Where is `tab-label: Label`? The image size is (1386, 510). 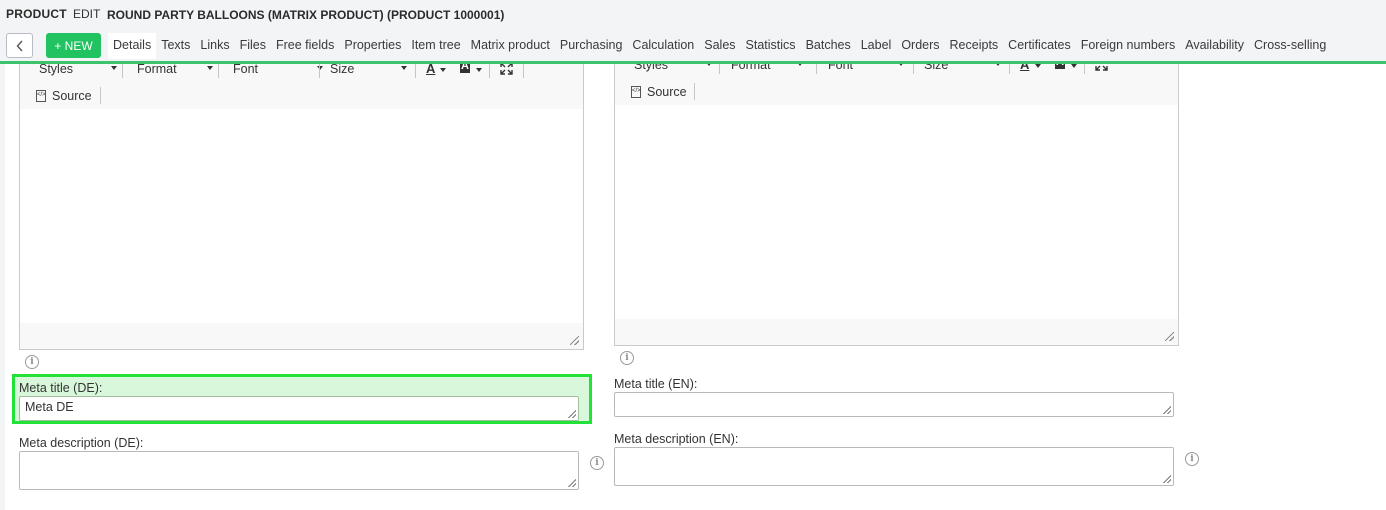
tab-label: Label is located at coordinates (876, 46).